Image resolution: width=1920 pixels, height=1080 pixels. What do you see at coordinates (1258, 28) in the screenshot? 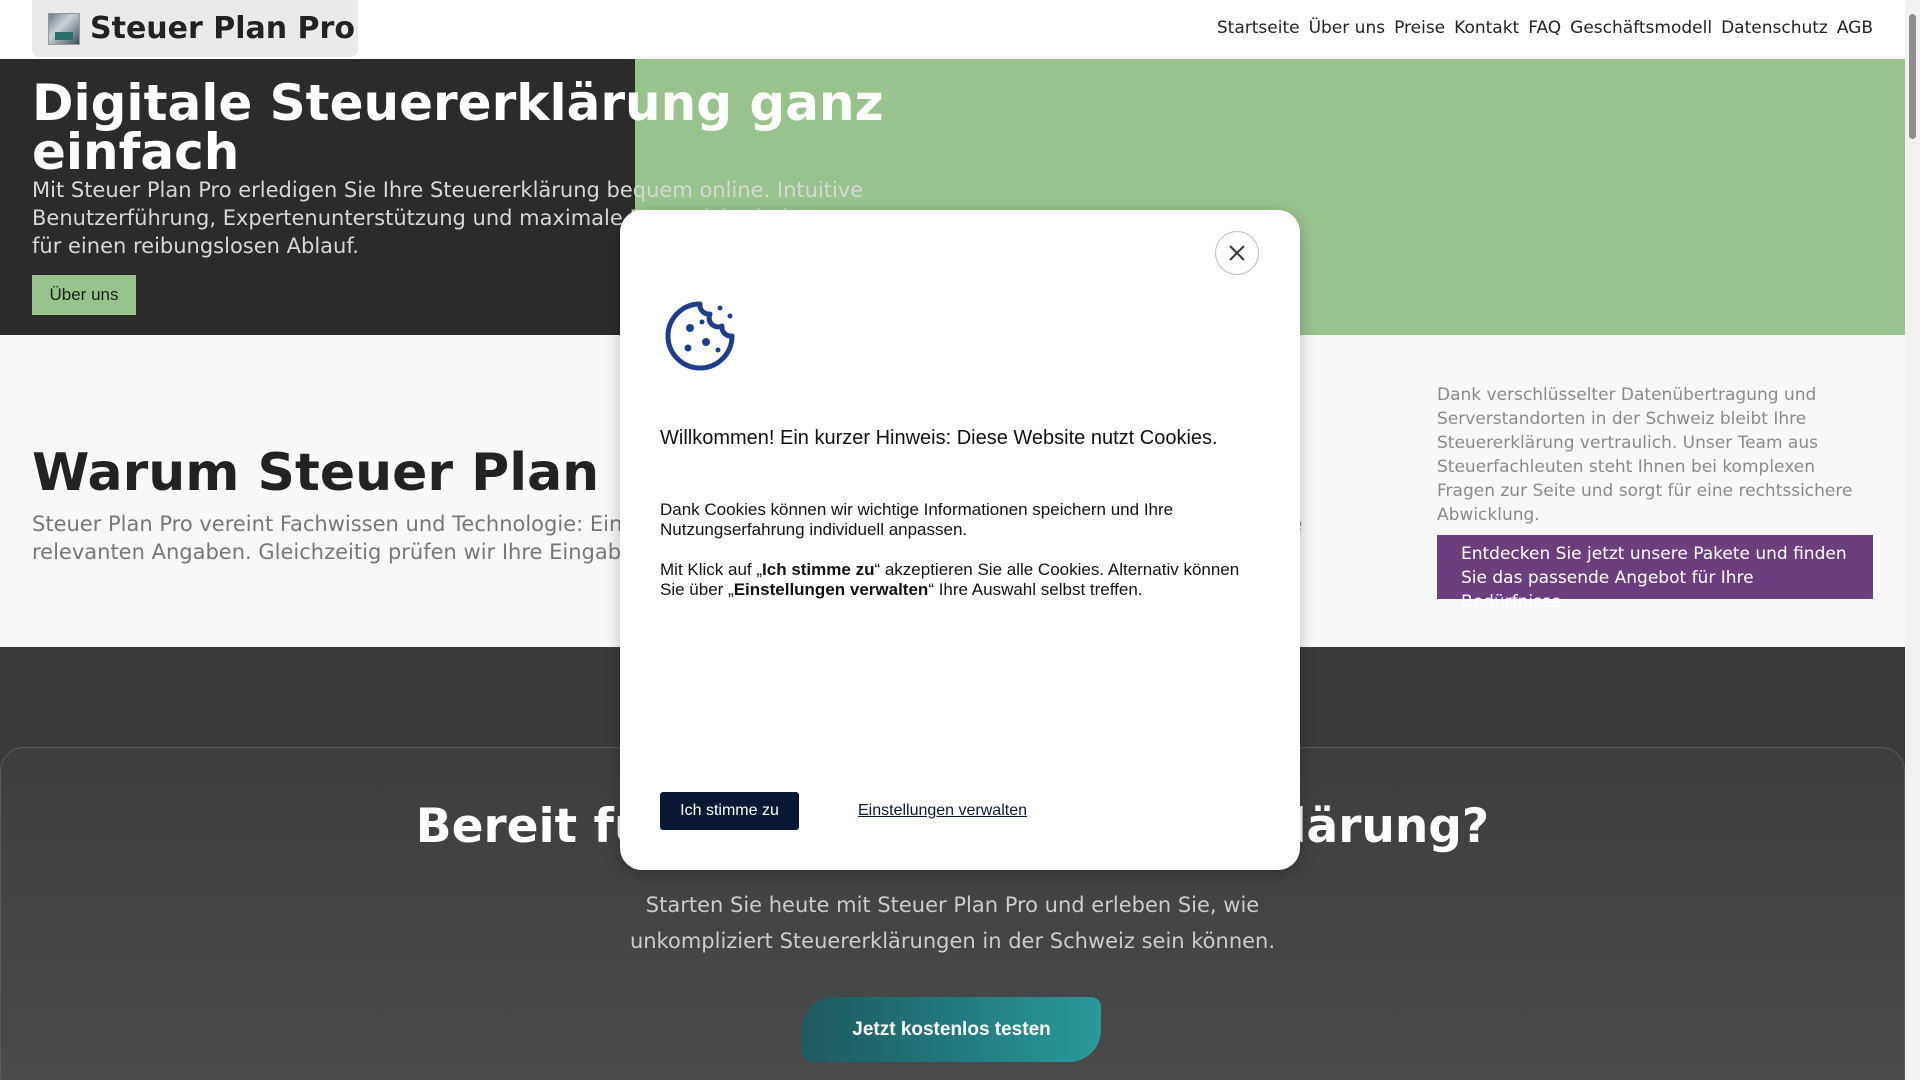
I see `nav-startseite: Startseite` at bounding box center [1258, 28].